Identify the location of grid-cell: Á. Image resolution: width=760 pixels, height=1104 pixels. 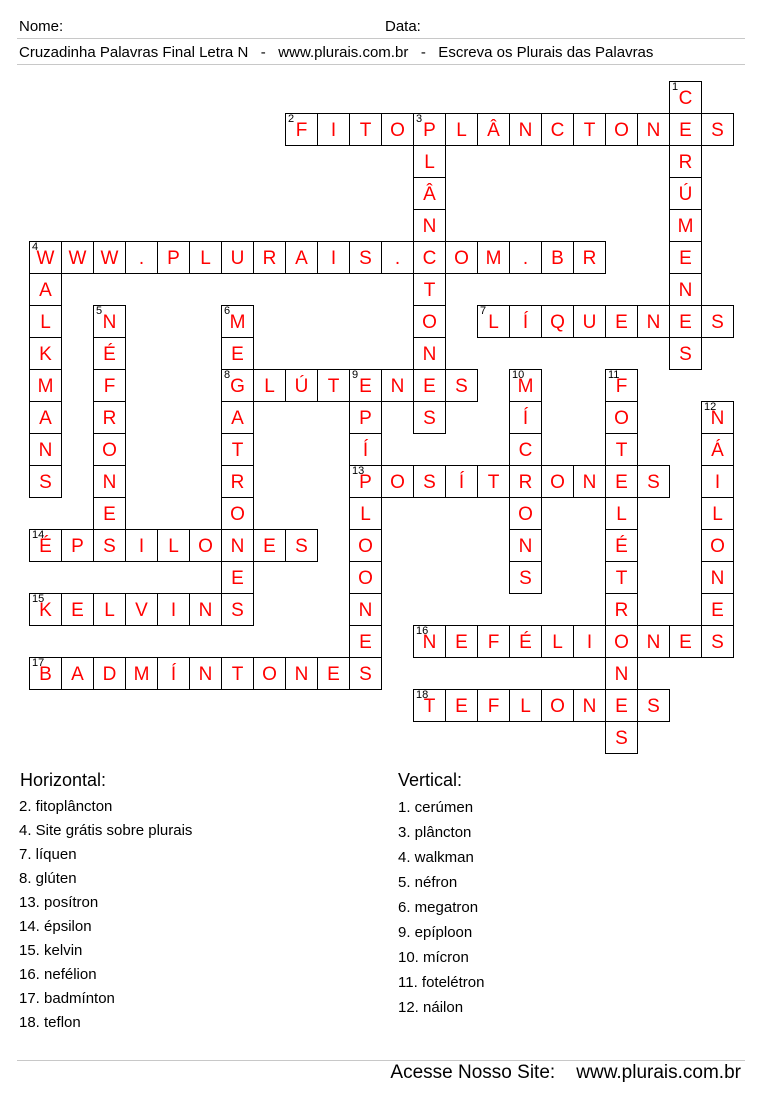
(717, 449).